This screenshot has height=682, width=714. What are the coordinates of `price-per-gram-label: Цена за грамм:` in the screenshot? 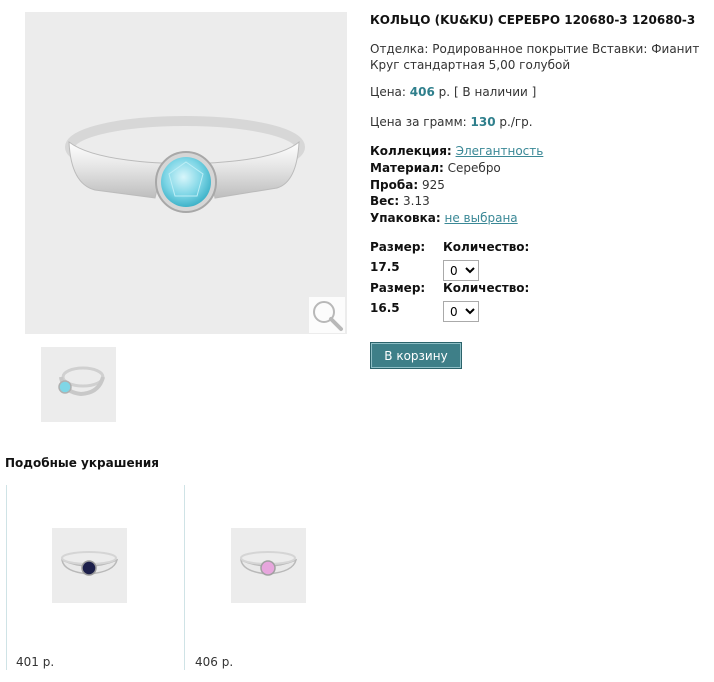 It's located at (418, 122).